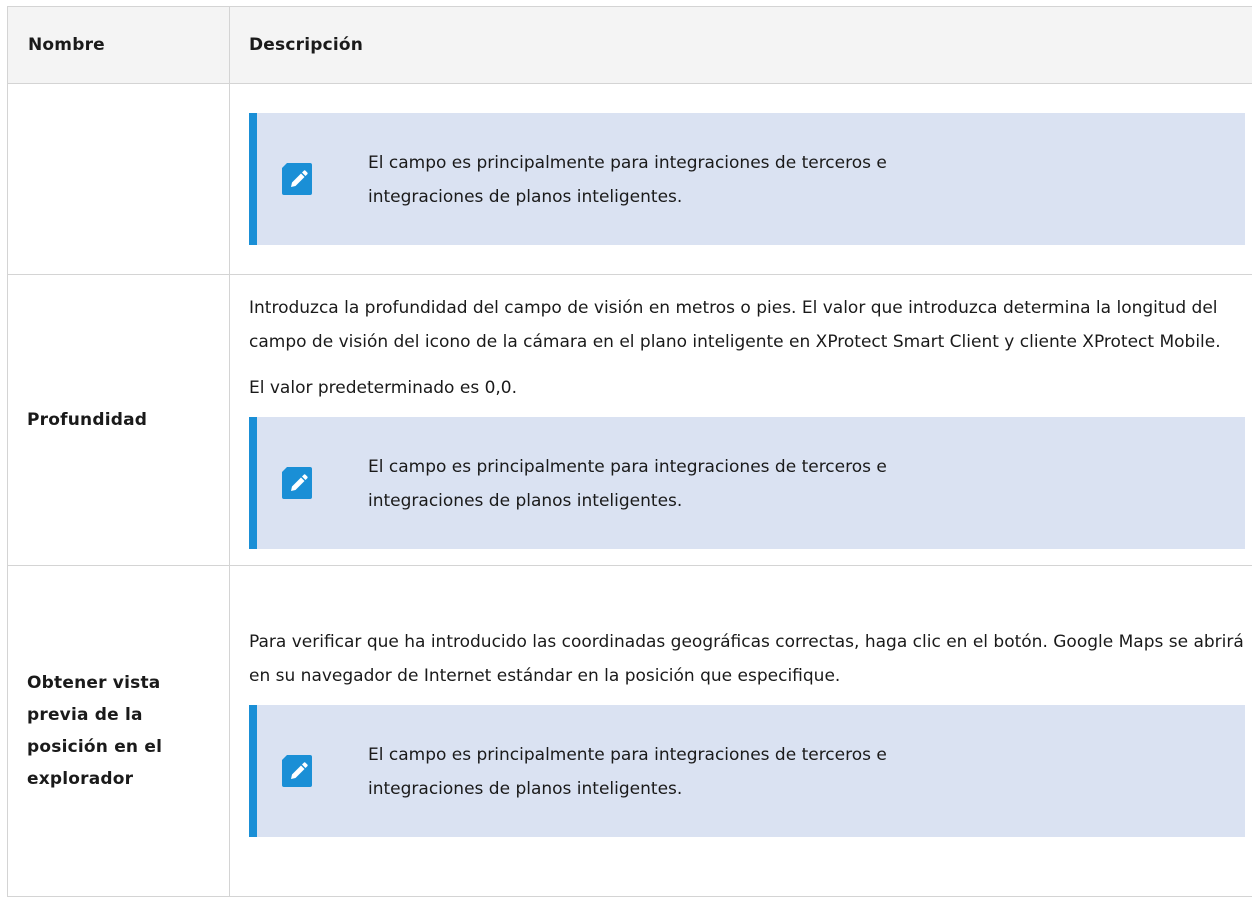 The width and height of the screenshot is (1252, 920). Describe the element at coordinates (740, 45) in the screenshot. I see `column-header-description: Descripción` at that location.